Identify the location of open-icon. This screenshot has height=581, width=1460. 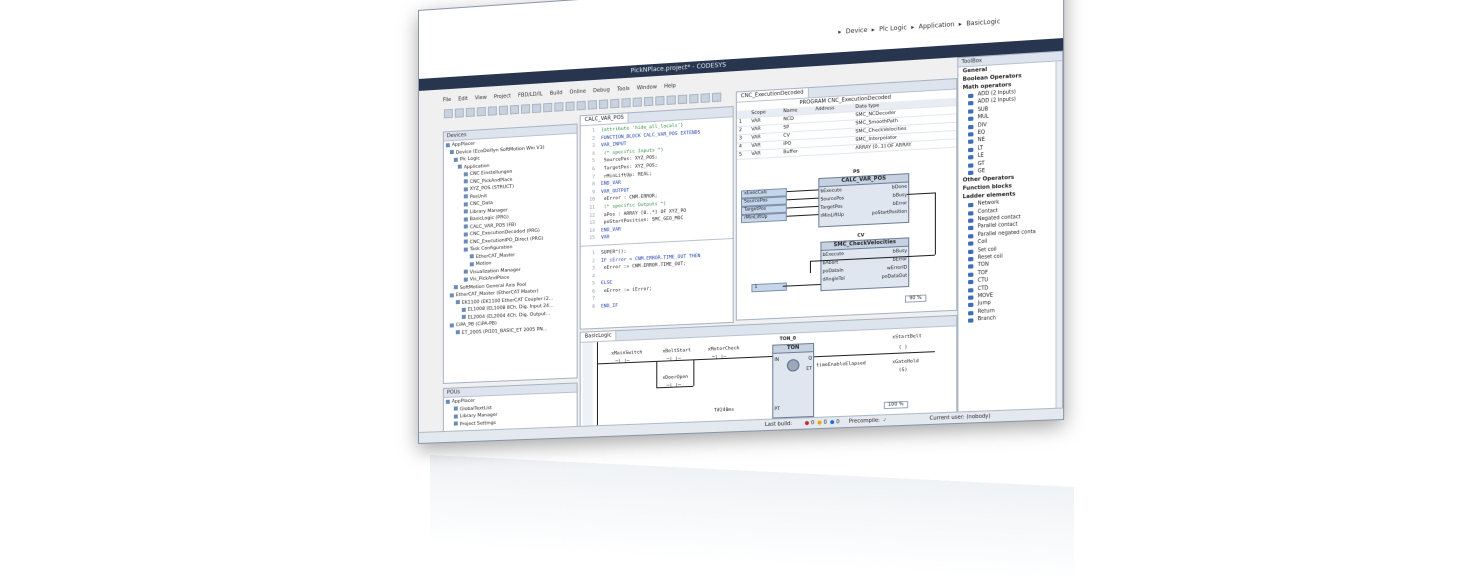
(459, 113).